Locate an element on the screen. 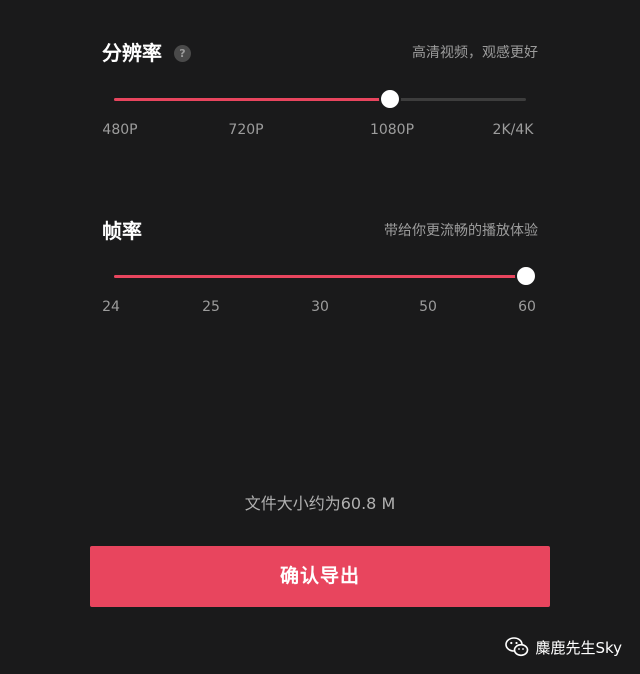  wechat-icon is located at coordinates (517, 647).